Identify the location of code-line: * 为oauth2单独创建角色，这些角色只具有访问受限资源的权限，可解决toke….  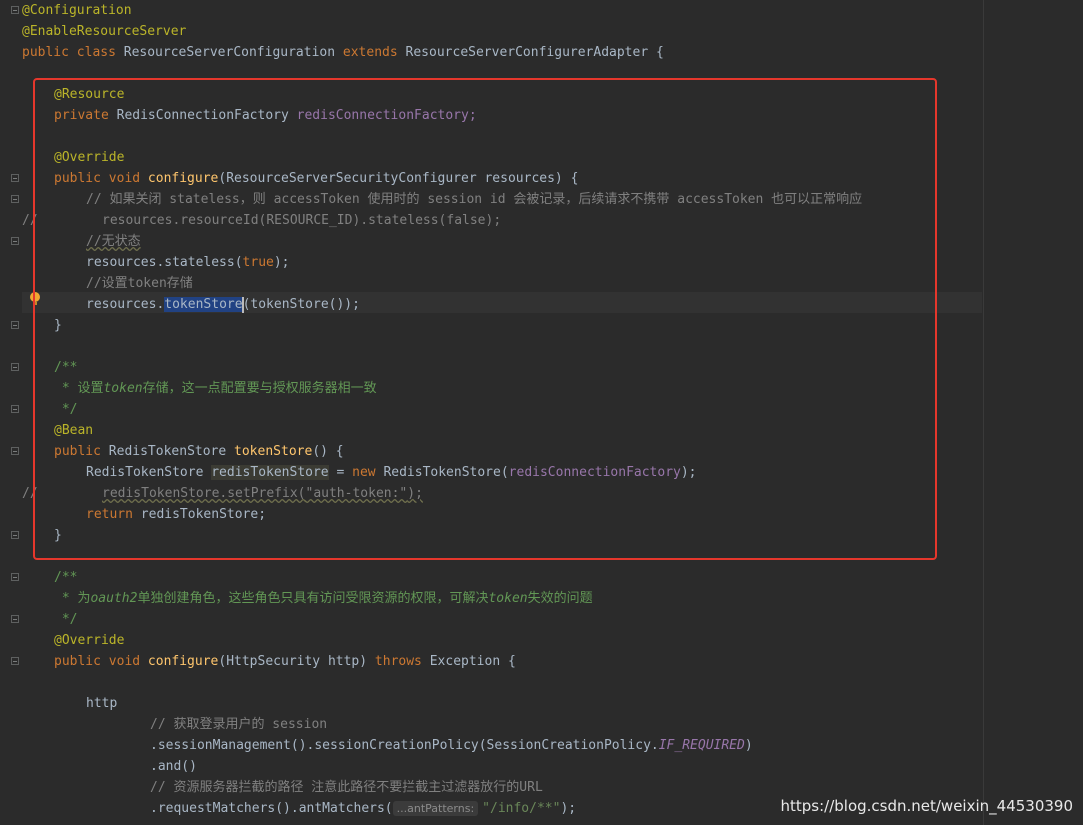
(323, 598).